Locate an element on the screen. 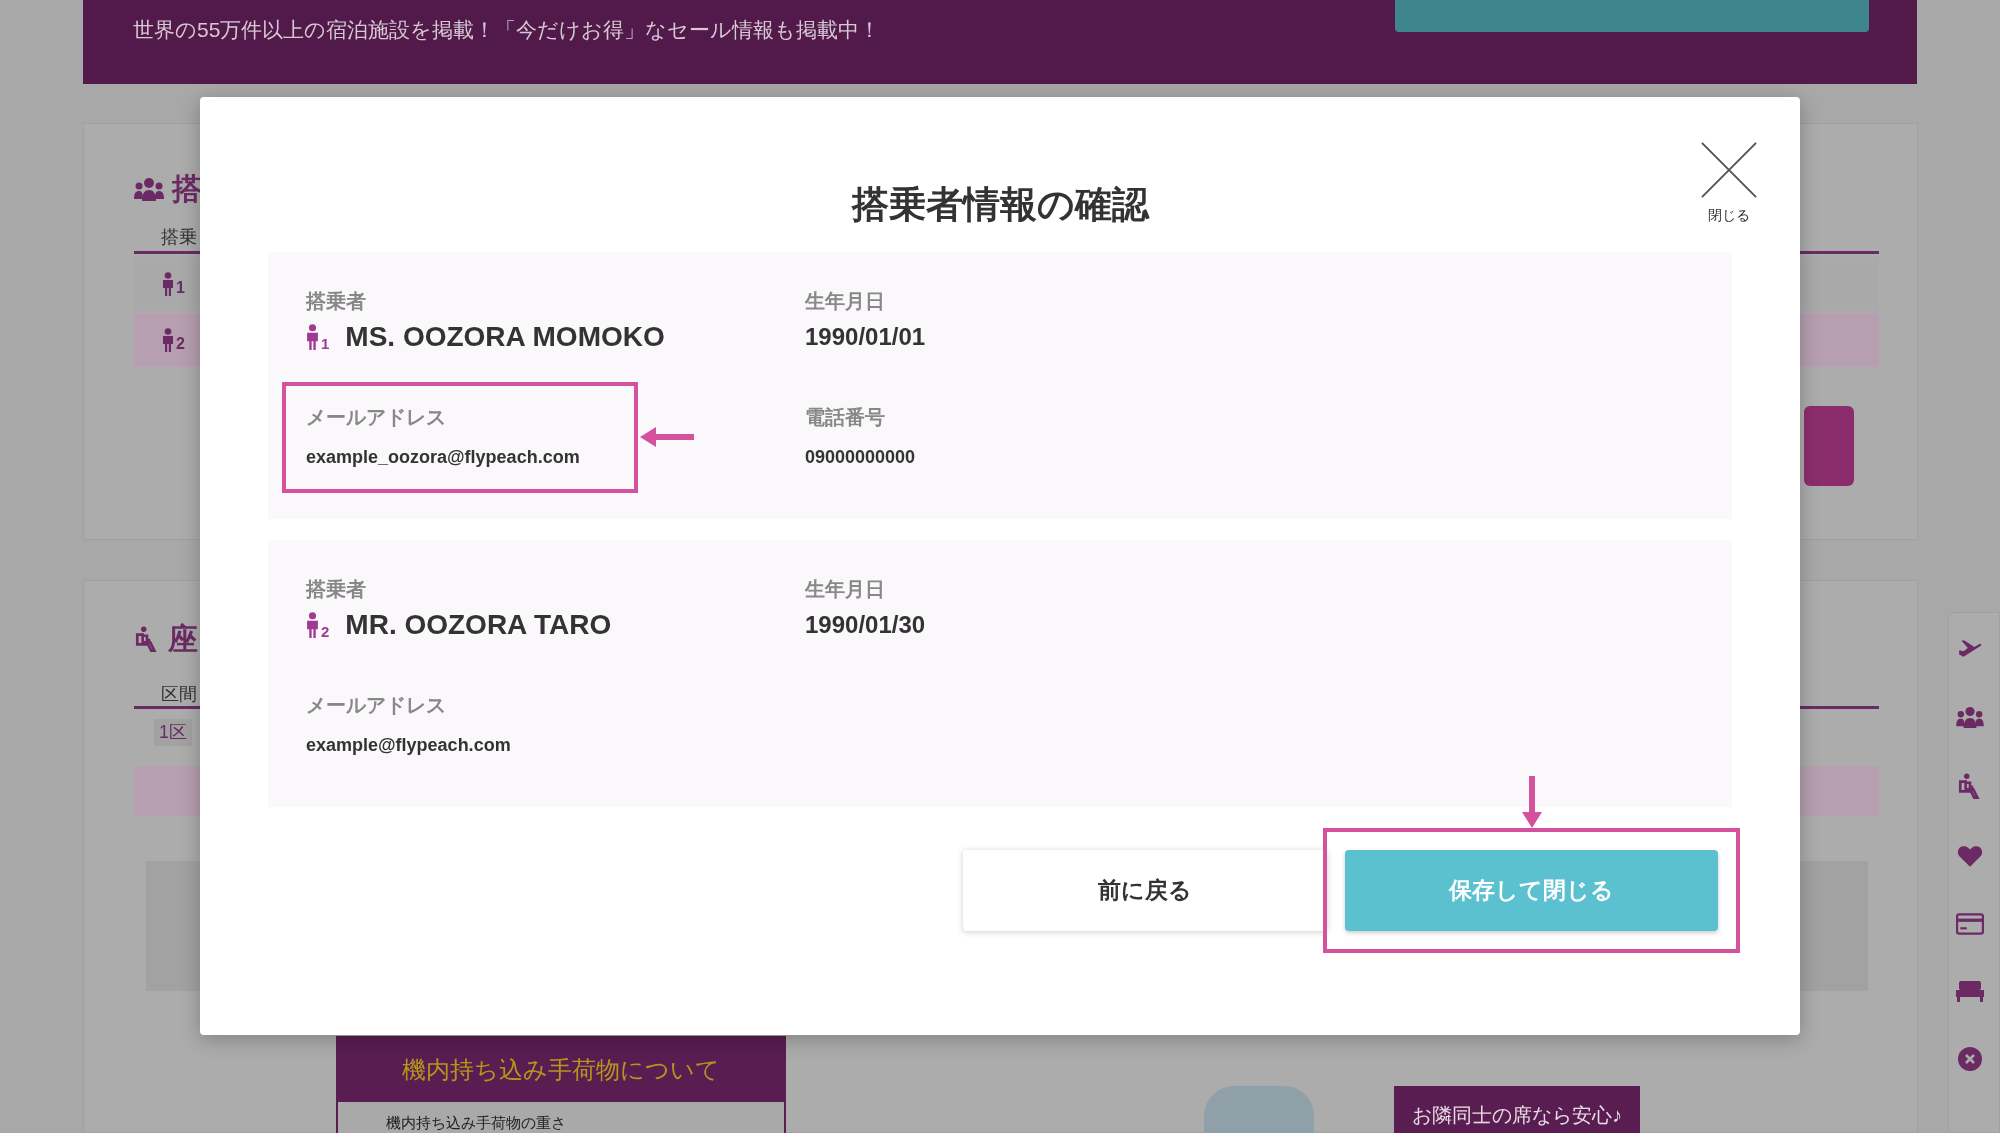 This screenshot has width=2000, height=1133. segment-cell: 1区 is located at coordinates (173, 732).